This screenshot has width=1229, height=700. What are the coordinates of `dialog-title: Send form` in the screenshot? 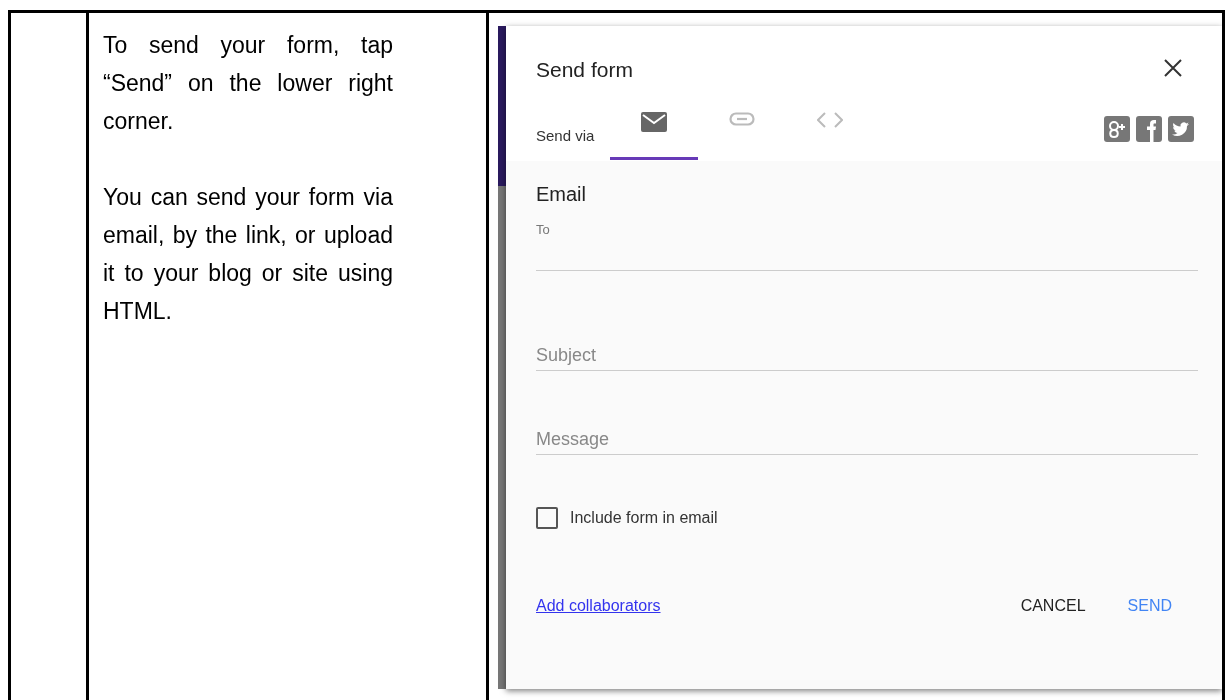 It's located at (584, 70).